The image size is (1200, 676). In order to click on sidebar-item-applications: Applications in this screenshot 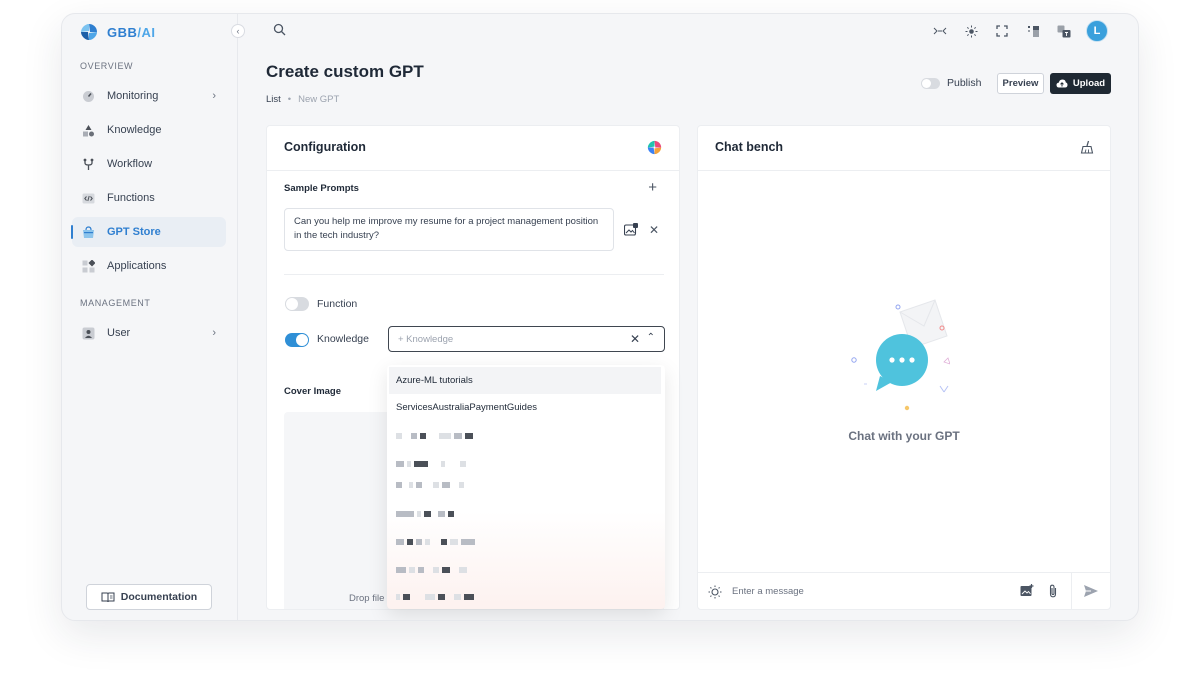, I will do `click(149, 266)`.